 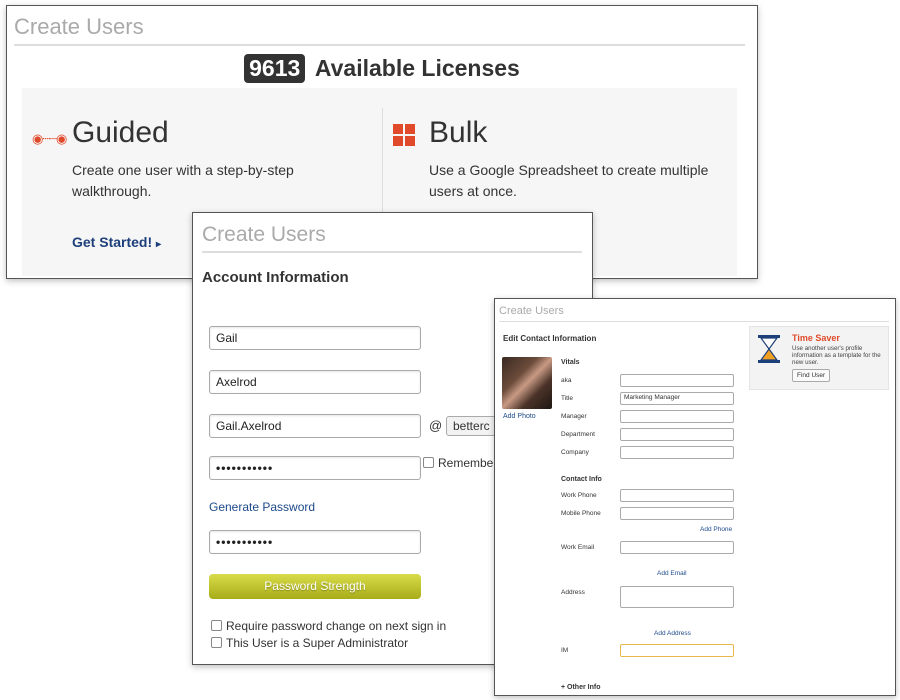 I want to click on arrow-right-icon: ▸, so click(x=159, y=244).